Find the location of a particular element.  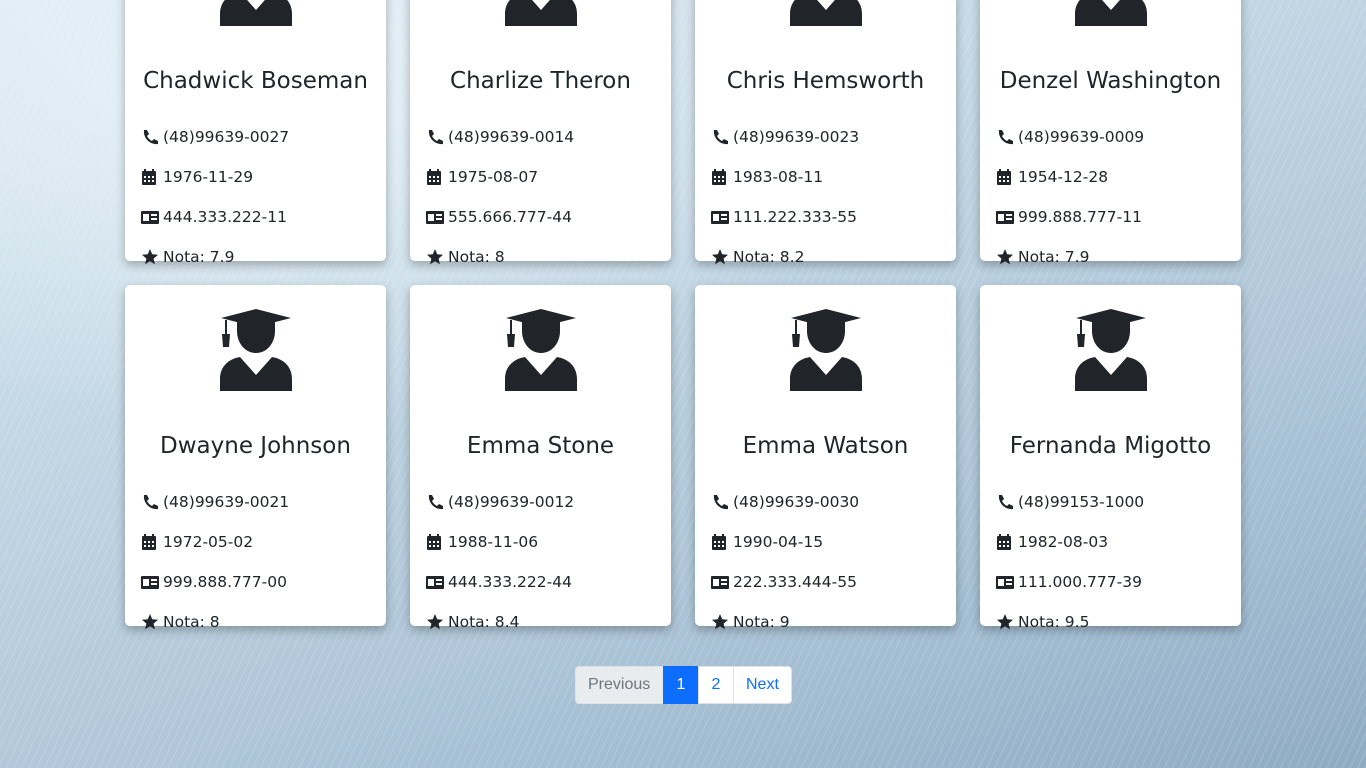

grade-row: Nota: 9 is located at coordinates (750, 622).